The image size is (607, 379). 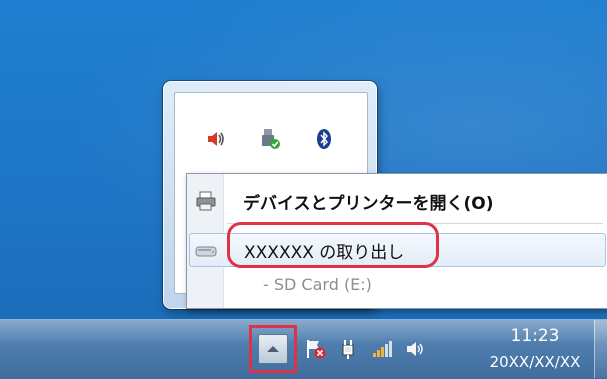 I want to click on signal-bars-icon, so click(x=382, y=349).